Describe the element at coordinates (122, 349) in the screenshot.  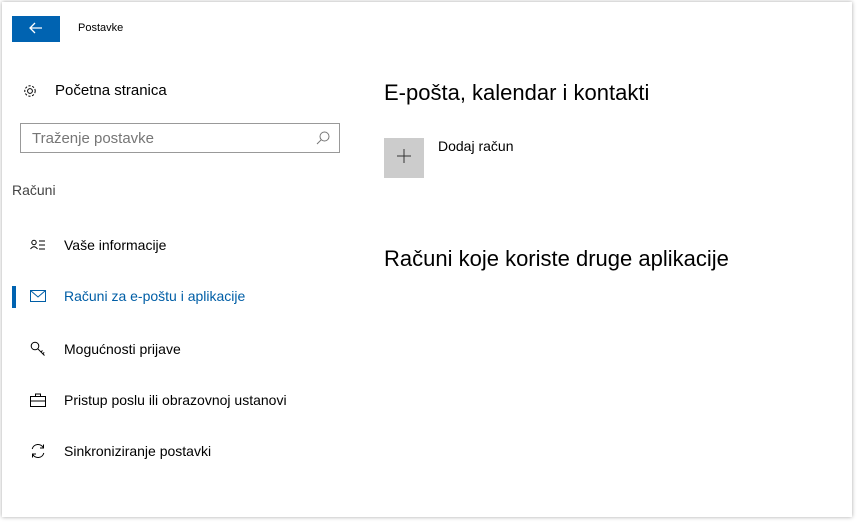
I see `sidebar-item-label: Mogućnosti prijave` at that location.